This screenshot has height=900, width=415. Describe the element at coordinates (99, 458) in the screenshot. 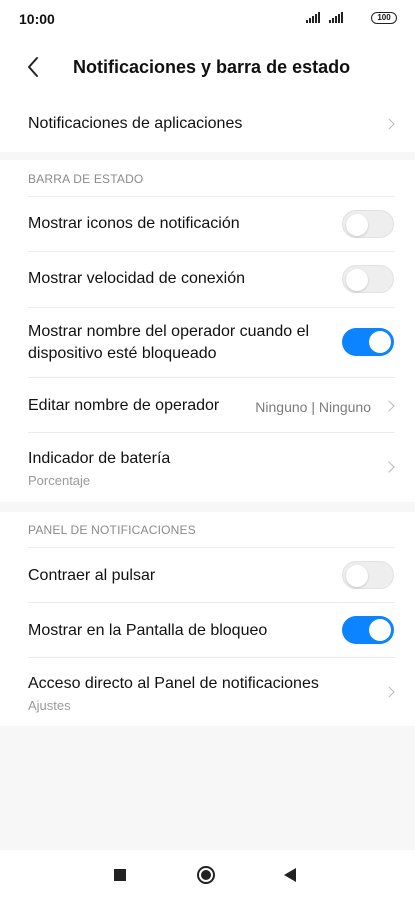

I see `battery-indicator-label: Indicador de batería` at that location.